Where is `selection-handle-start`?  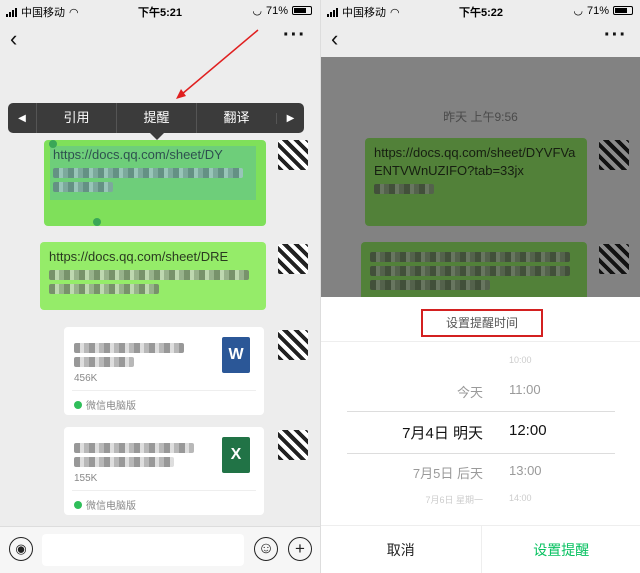
selection-handle-start is located at coordinates (53, 144).